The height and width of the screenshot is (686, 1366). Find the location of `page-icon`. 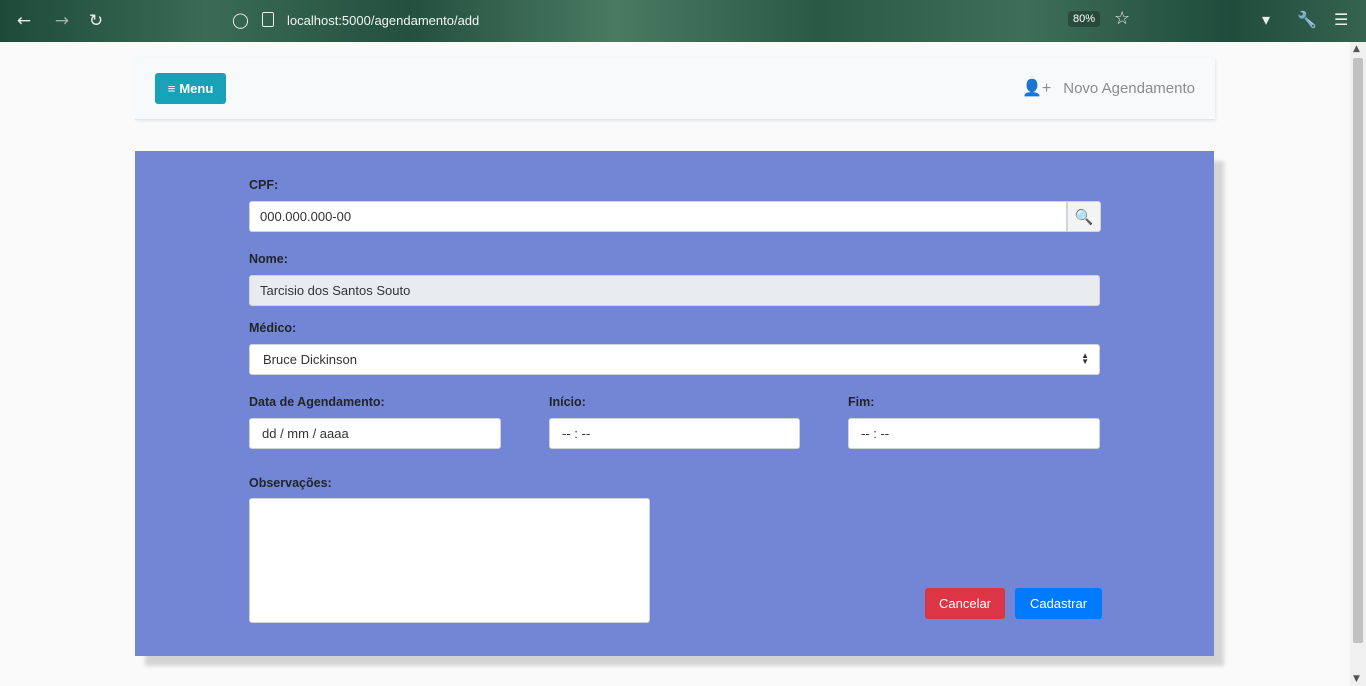

page-icon is located at coordinates (268, 19).